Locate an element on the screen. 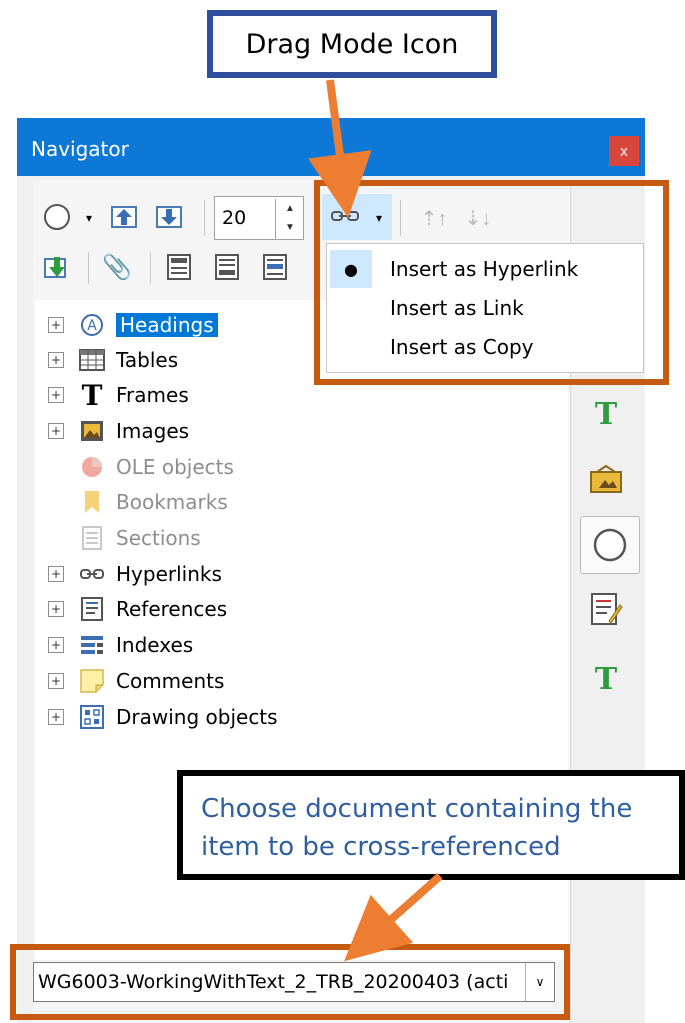 The height and width of the screenshot is (1023, 685). heading-level-value: 20 is located at coordinates (234, 218).